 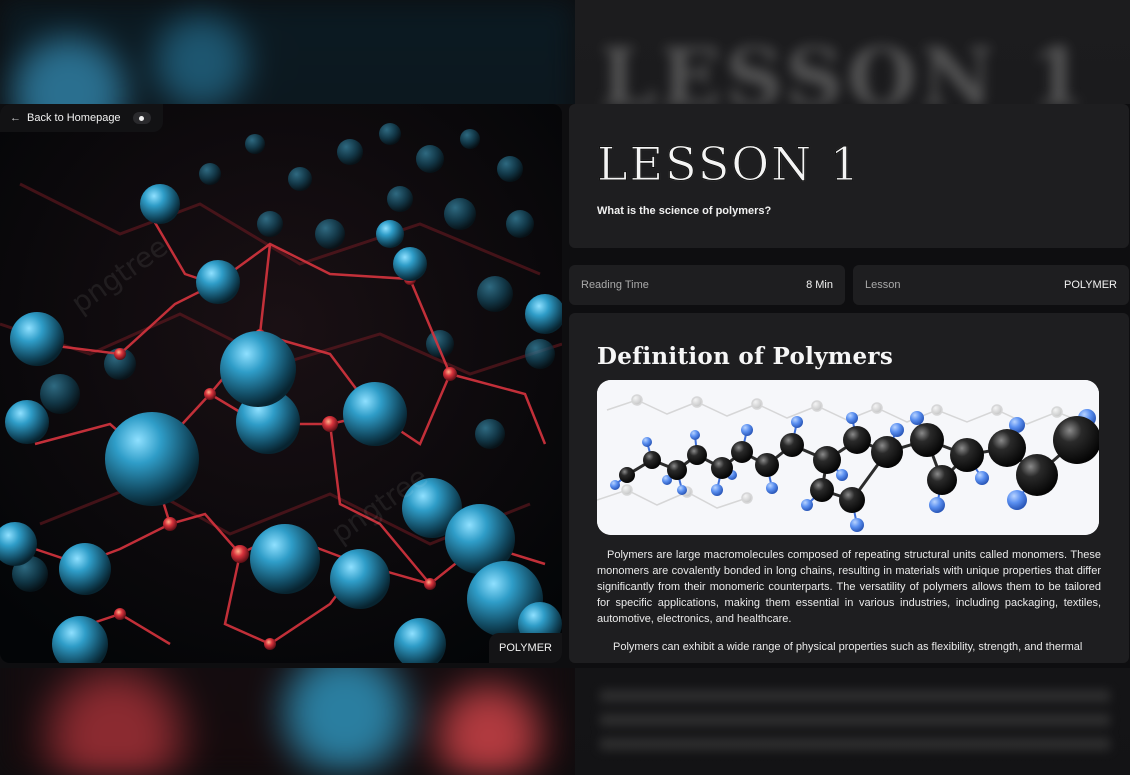 I want to click on reading-time-card: Reading Time 8 Min, so click(x=707, y=285).